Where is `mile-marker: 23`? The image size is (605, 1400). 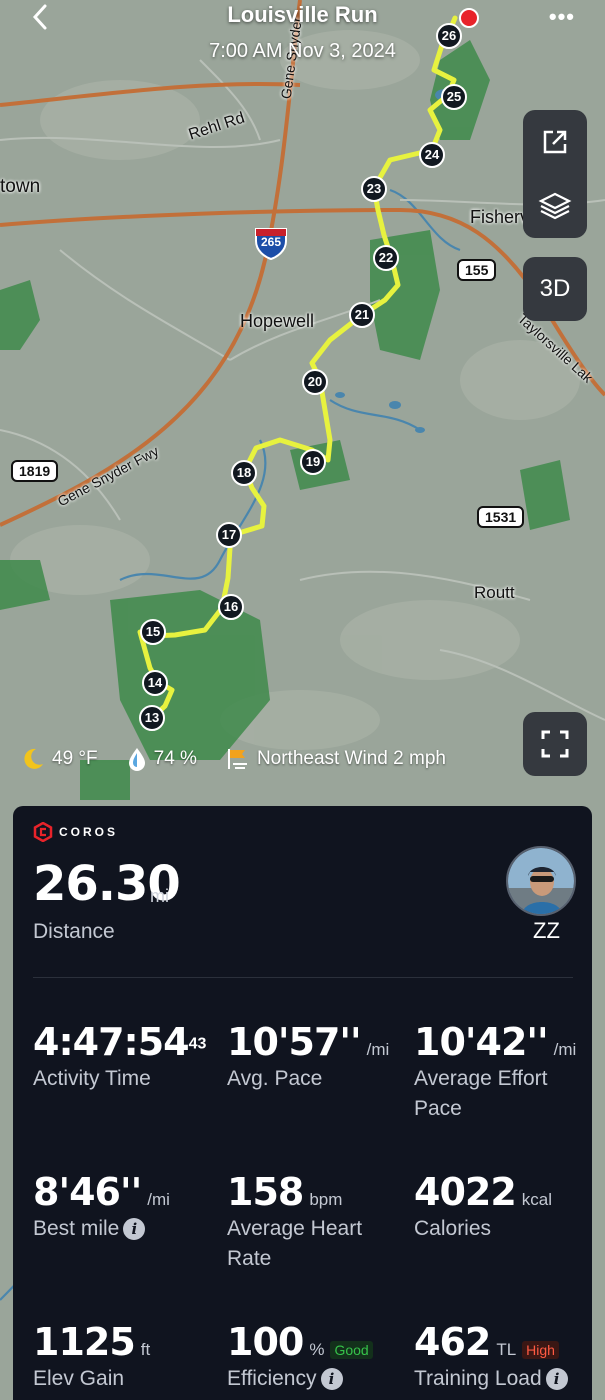
mile-marker: 23 is located at coordinates (374, 189).